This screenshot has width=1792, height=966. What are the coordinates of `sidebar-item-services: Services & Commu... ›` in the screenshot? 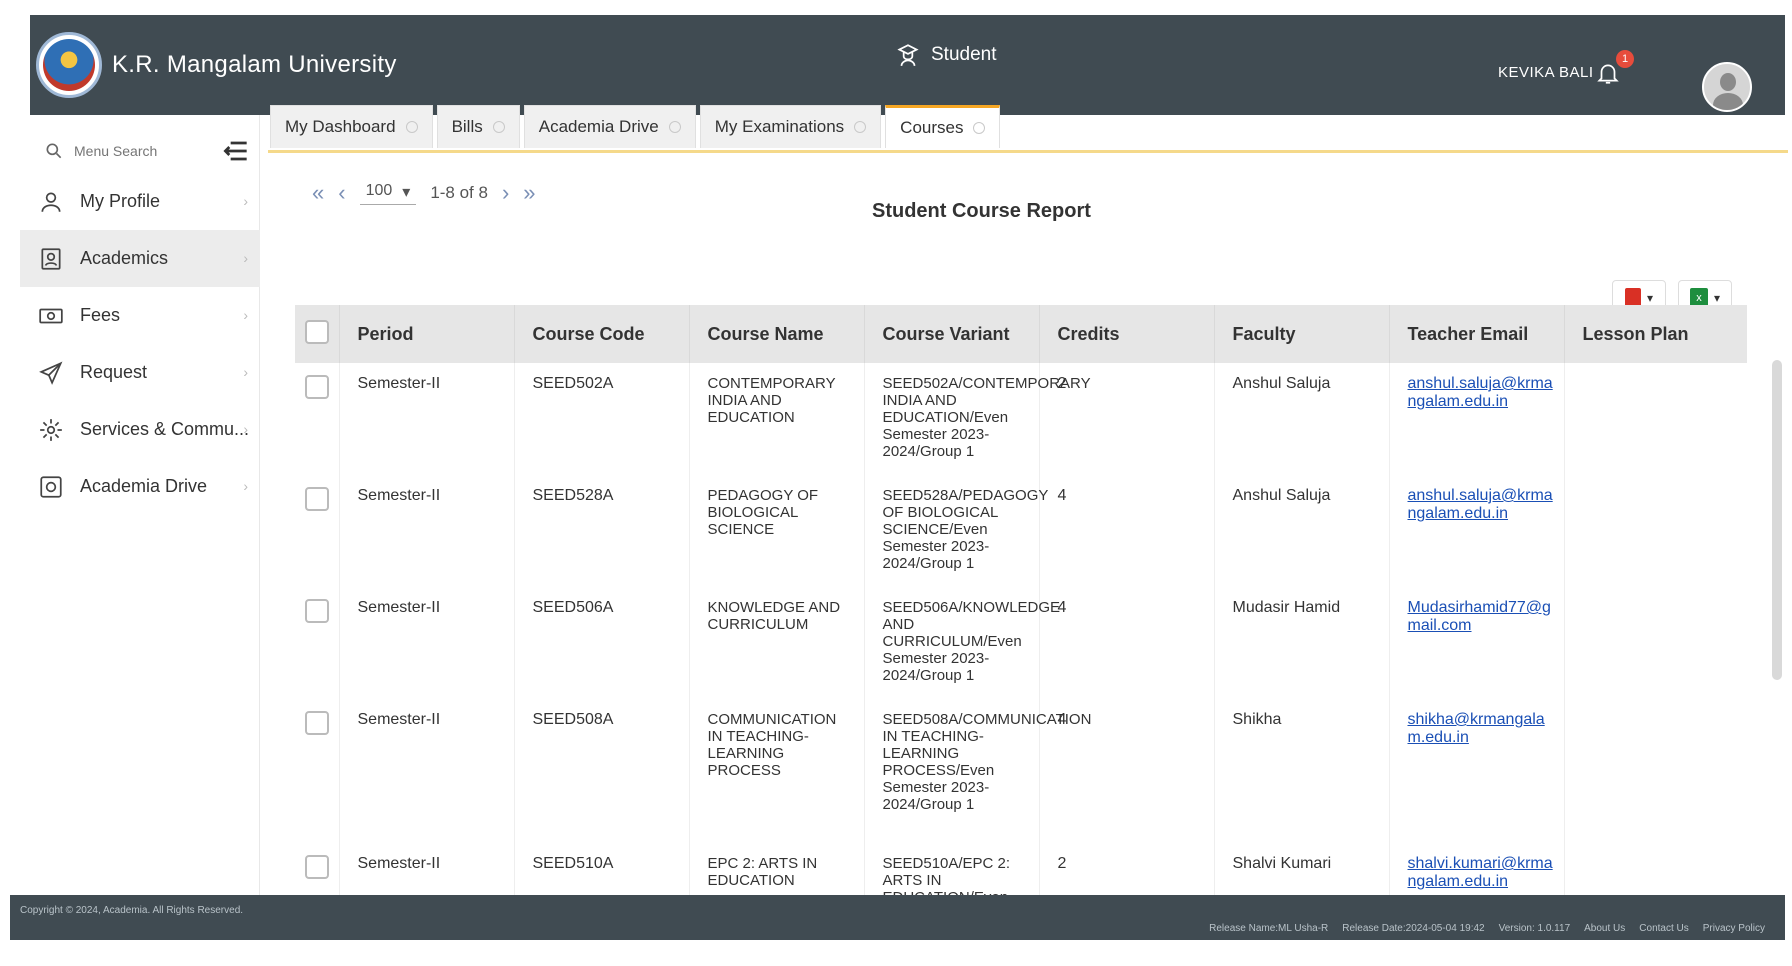 It's located at (140, 429).